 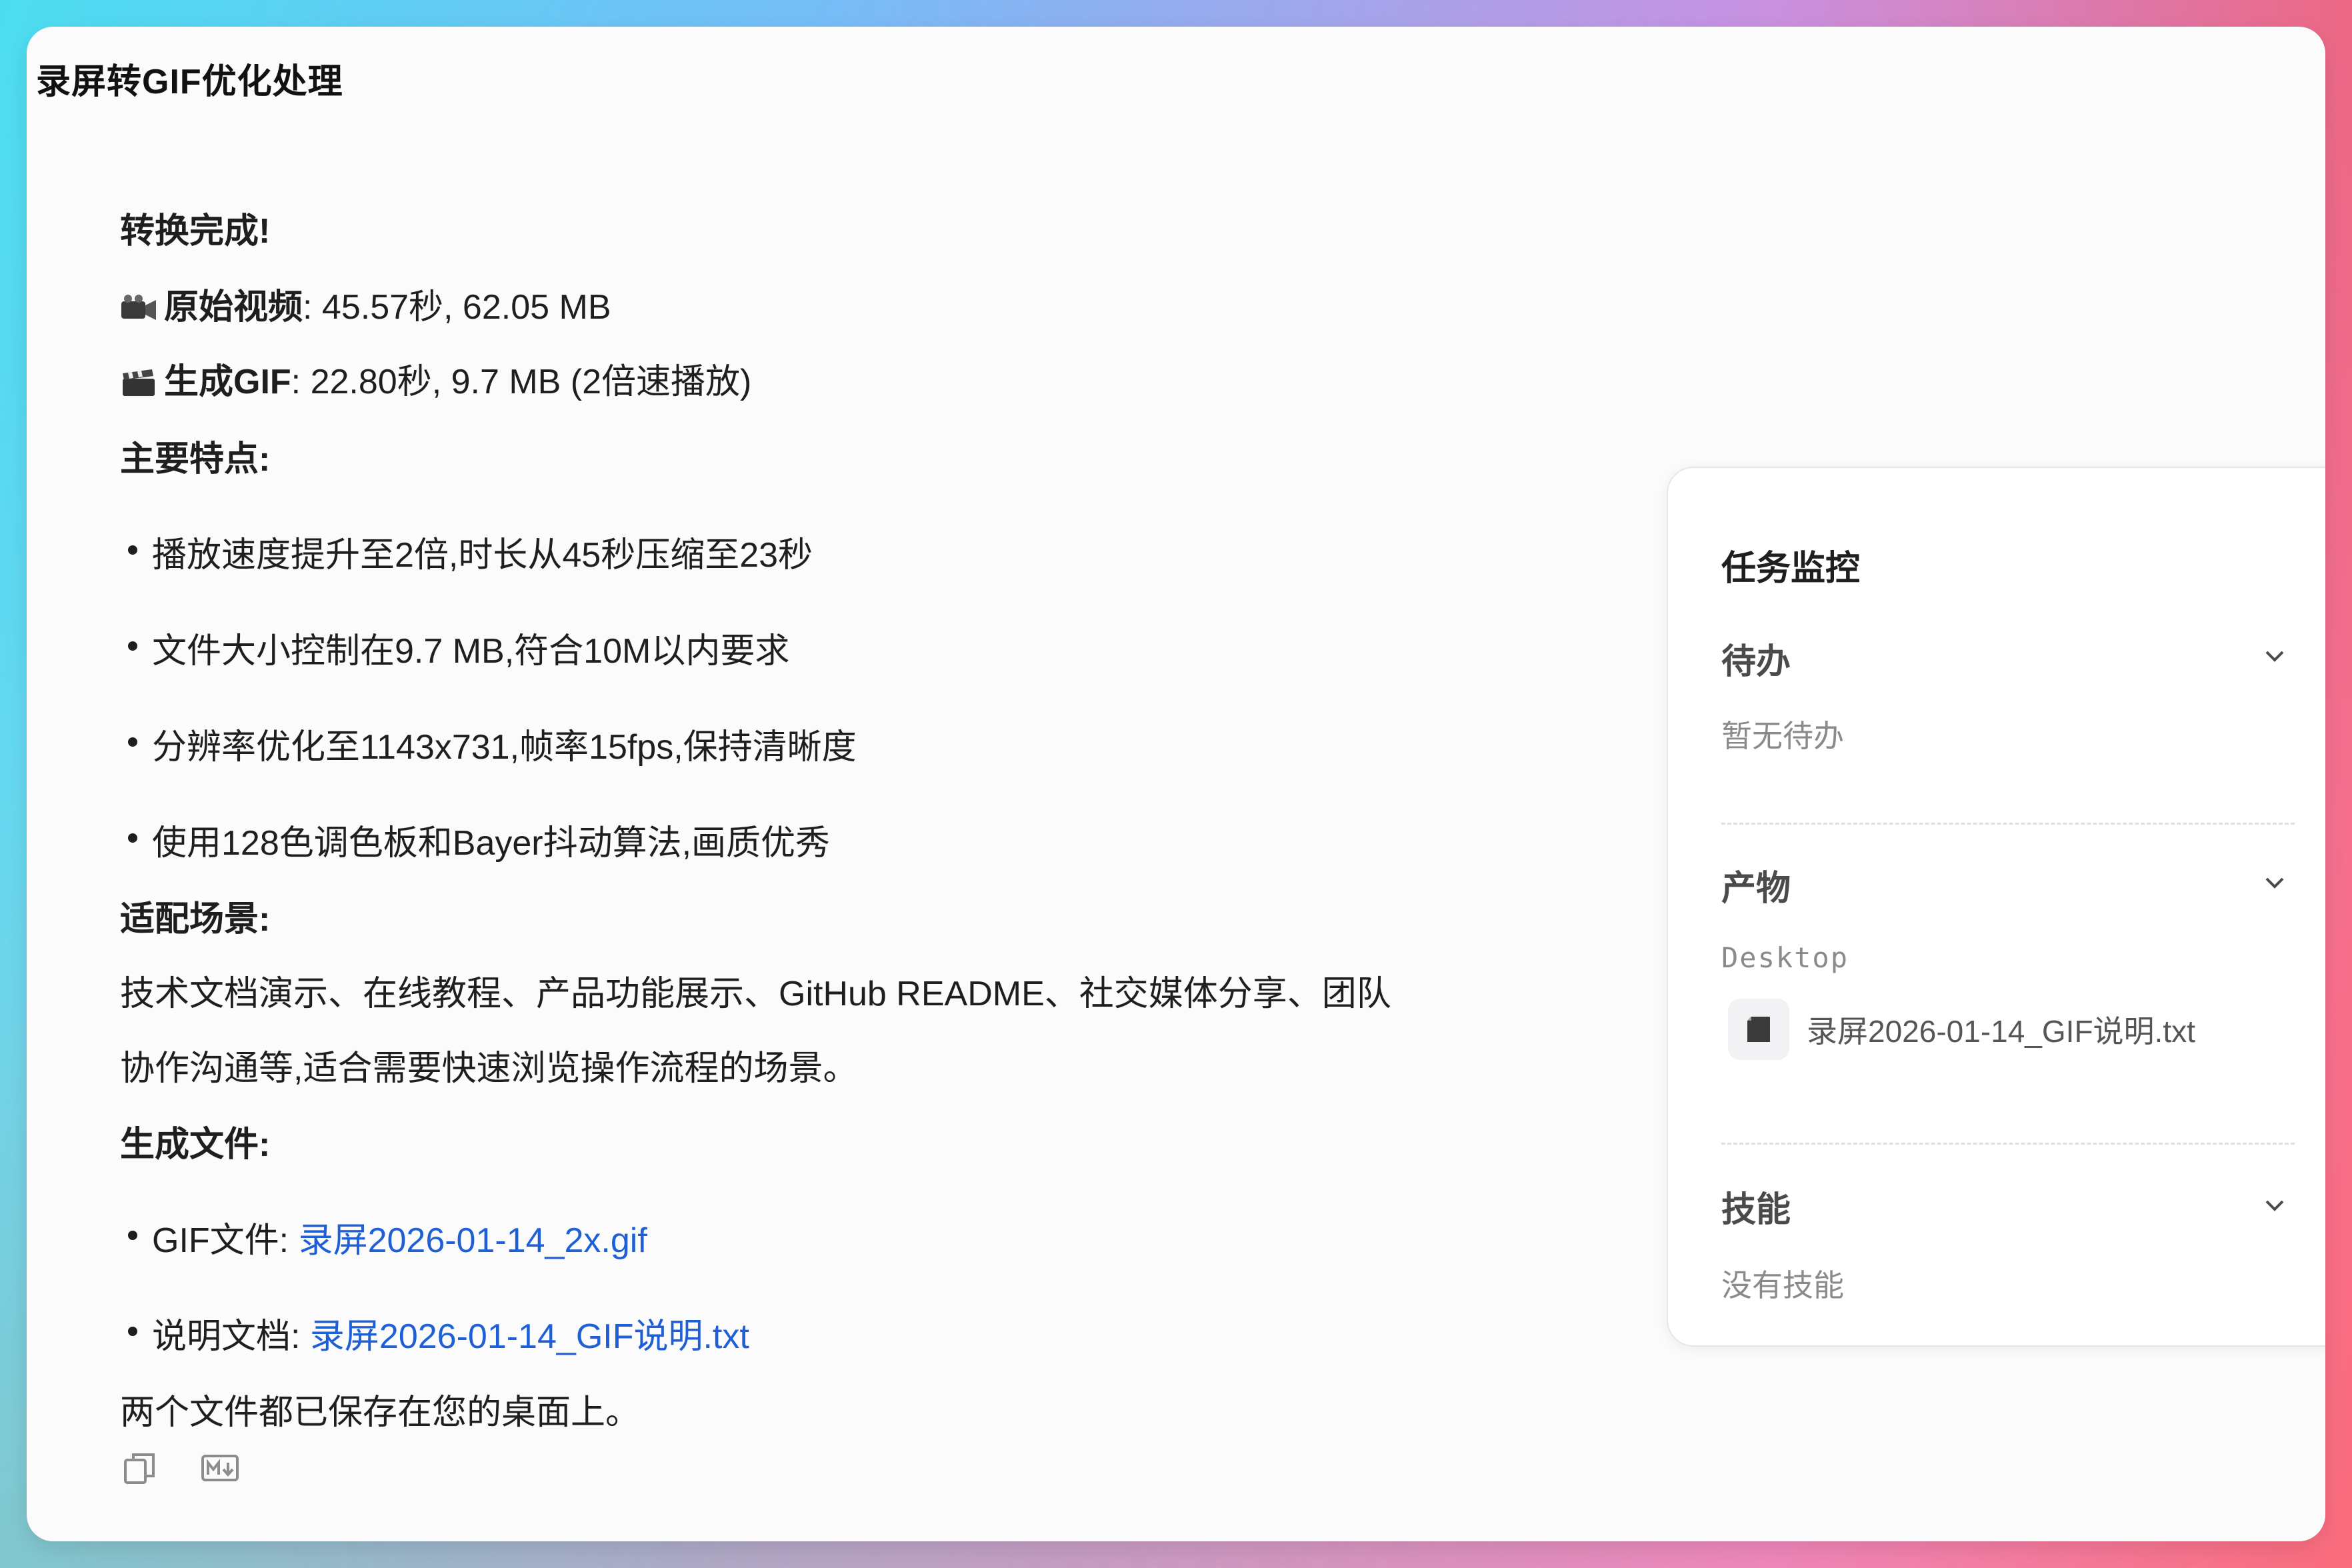 I want to click on artifact-file-item: 录屏2026-01-14_GIF说明.txt, so click(x=1961, y=1029).